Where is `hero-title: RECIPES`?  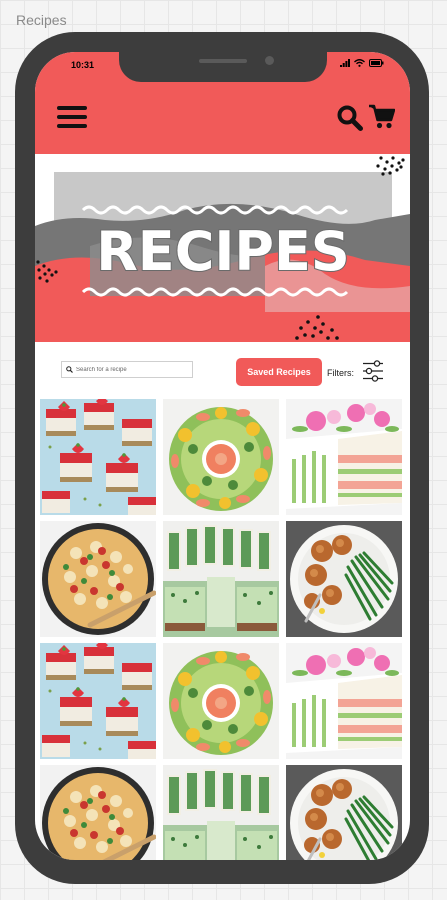 hero-title: RECIPES is located at coordinates (223, 251).